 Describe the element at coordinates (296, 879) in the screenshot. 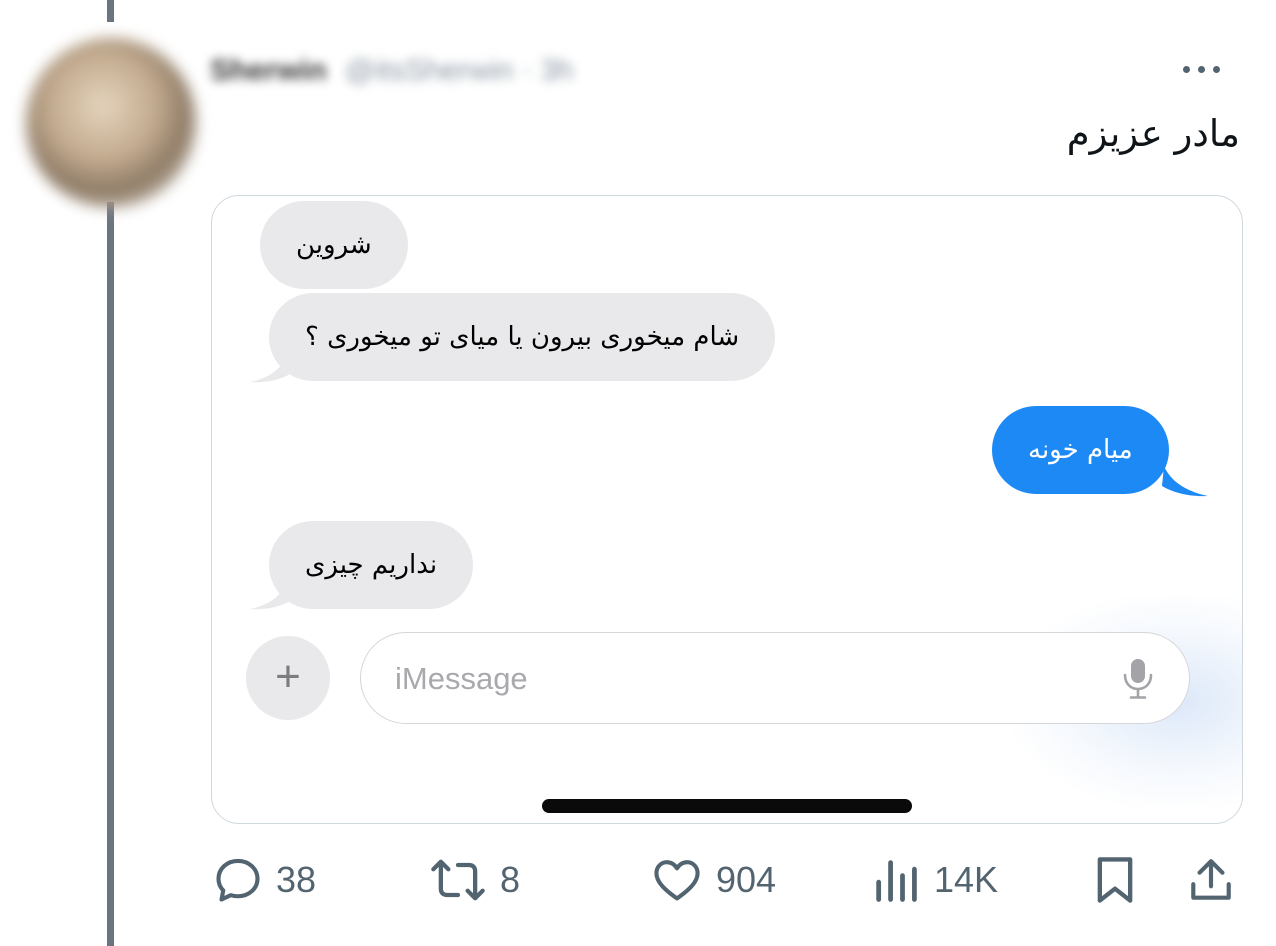

I see `reply-count: 38` at that location.